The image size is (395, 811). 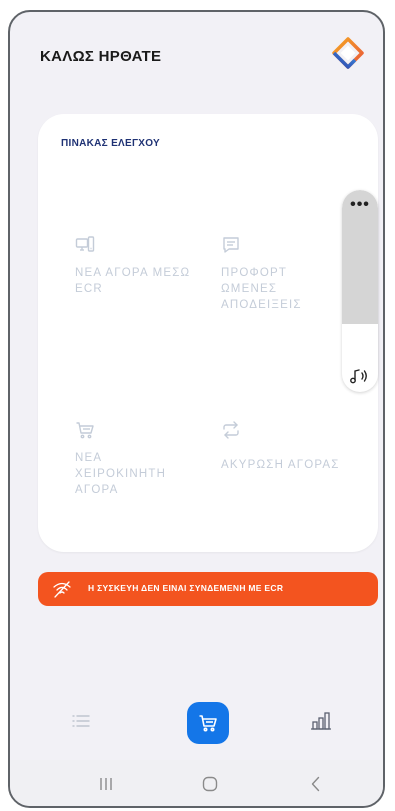 What do you see at coordinates (133, 281) in the screenshot?
I see `tile-label: ΝΕΑ ΑΓΟΡΑ ΜΕΣΩ ECR` at bounding box center [133, 281].